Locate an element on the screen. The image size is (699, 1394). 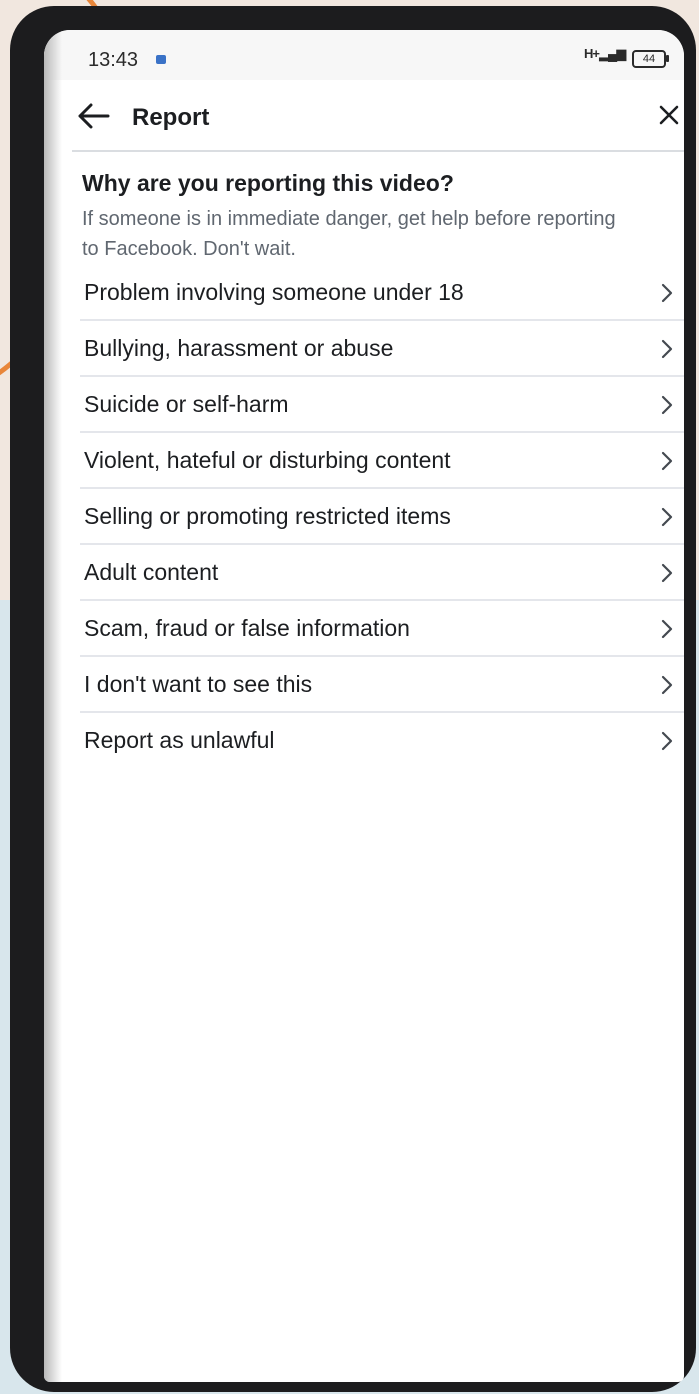
option-scam: Scam, fraud or false information is located at coordinates (364, 629).